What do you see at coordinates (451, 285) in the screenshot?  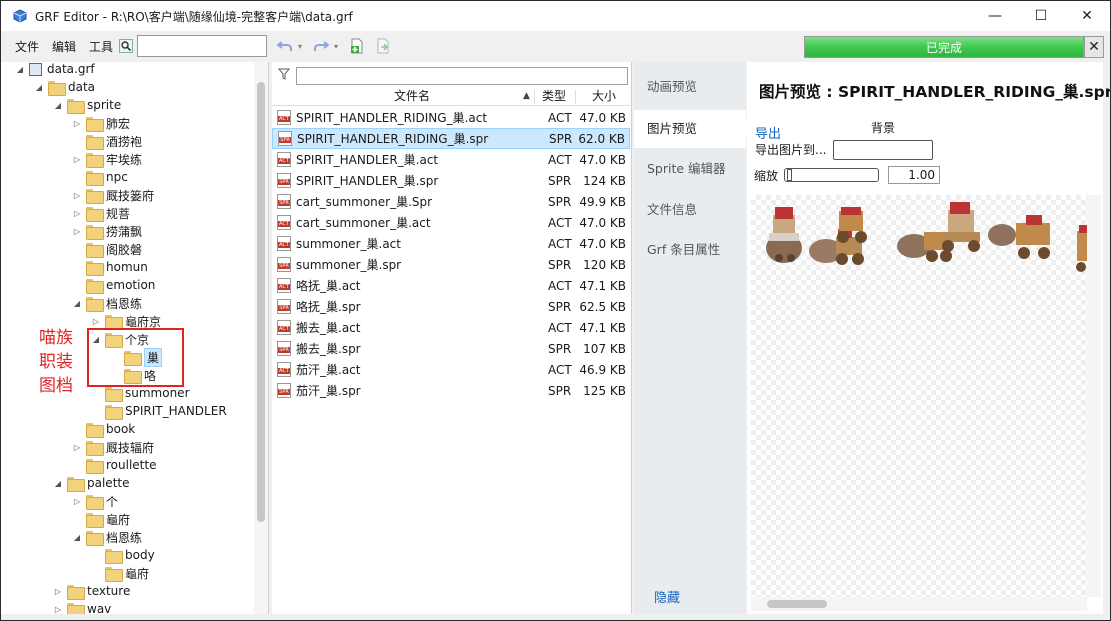 I see `file-row: ACT 咯抚_巢.act ACT 47.1 KB` at bounding box center [451, 285].